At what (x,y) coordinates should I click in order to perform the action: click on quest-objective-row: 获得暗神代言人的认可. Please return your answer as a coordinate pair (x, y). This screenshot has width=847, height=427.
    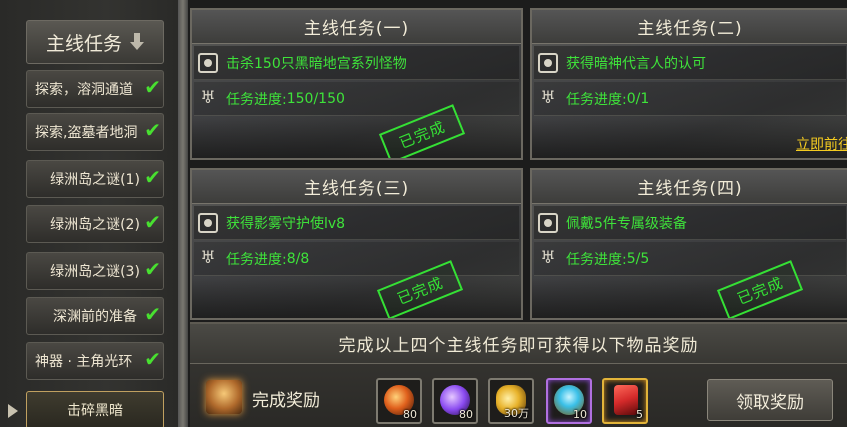
    Looking at the image, I should click on (690, 63).